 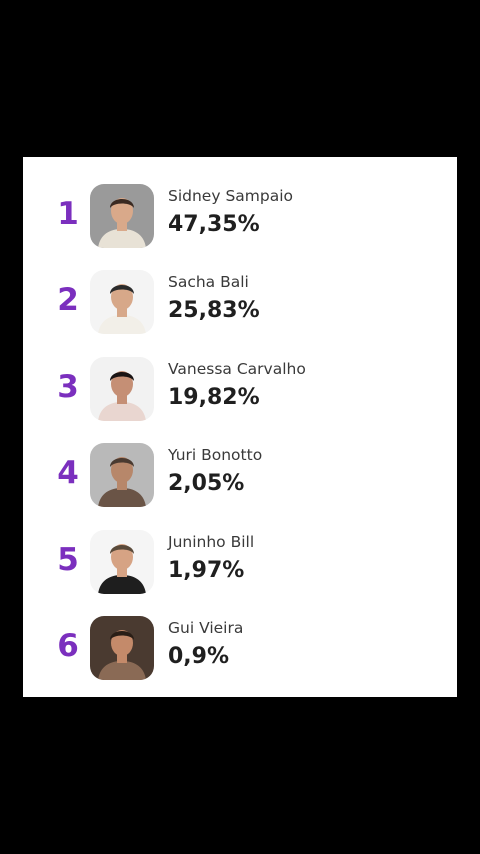 I want to click on ranking-row: 4 Yuri Bonotto 2,05%, so click(x=240, y=475).